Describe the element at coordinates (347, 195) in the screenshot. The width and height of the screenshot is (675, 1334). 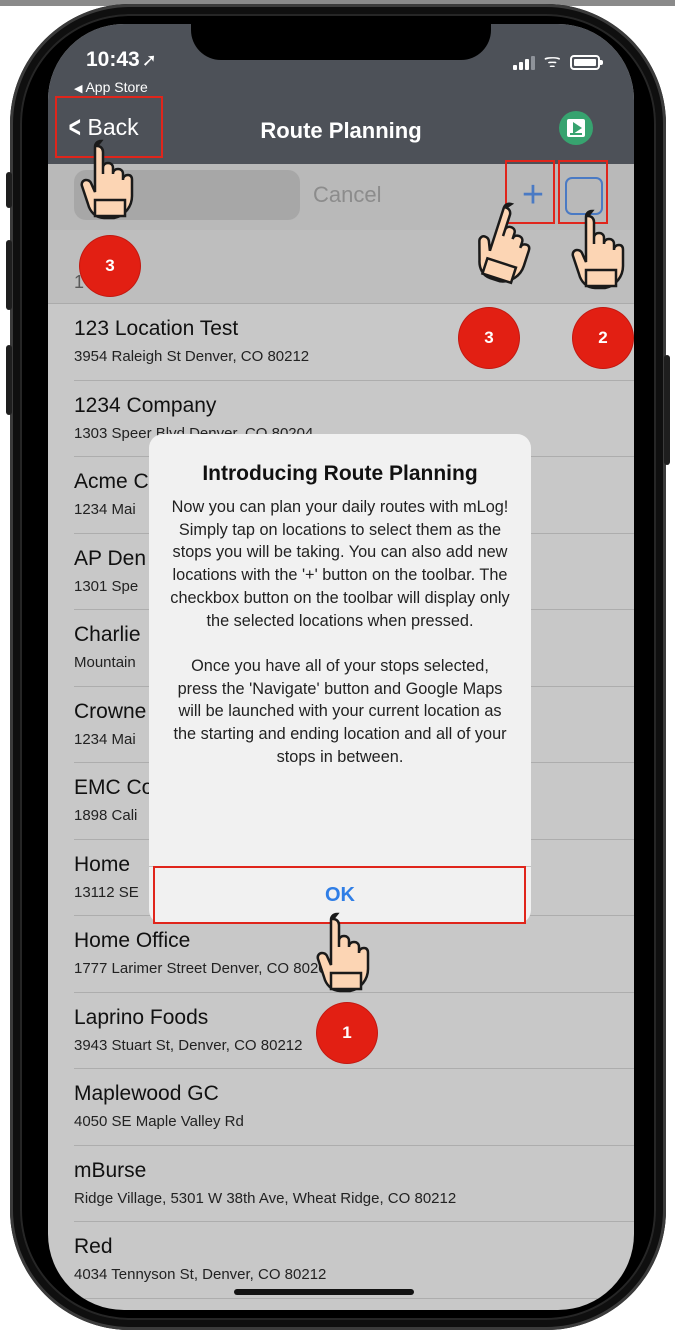
I see `cancel-button: Cancel` at that location.